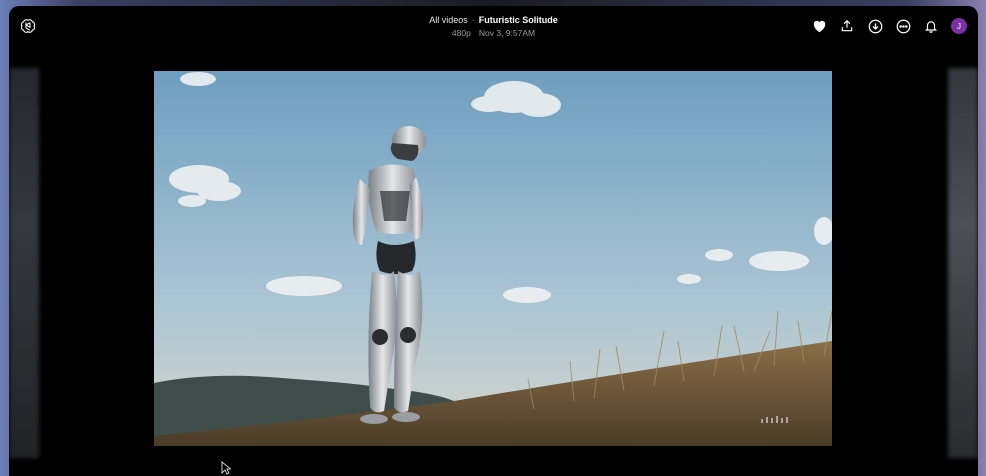  I want to click on heart-icon, so click(819, 26).